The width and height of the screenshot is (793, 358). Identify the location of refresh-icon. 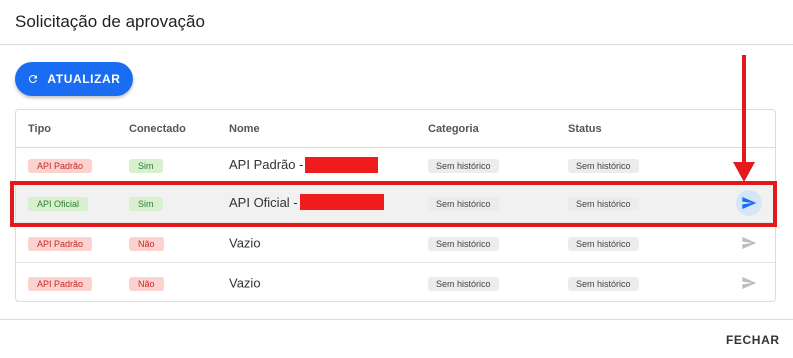
(33, 78).